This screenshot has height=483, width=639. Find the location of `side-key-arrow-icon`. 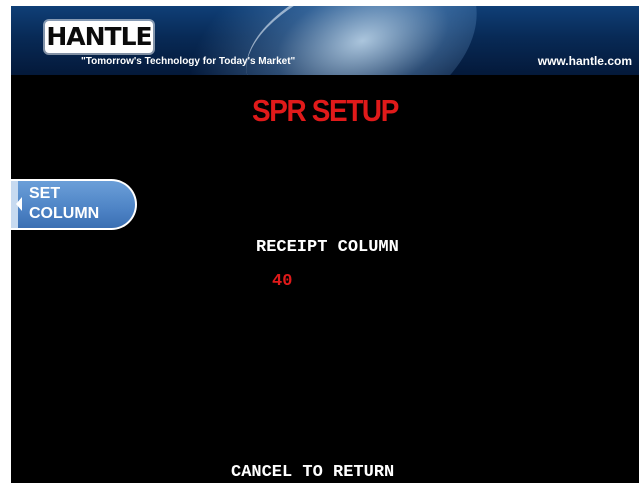

side-key-arrow-icon is located at coordinates (19, 204).